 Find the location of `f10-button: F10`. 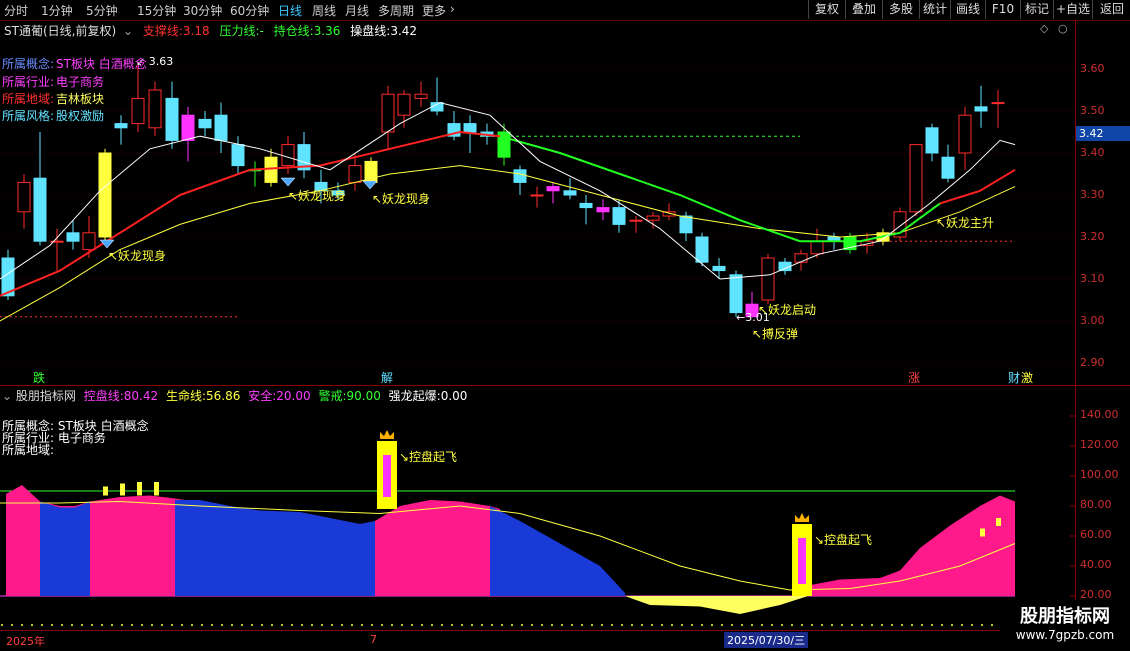

f10-button: F10 is located at coordinates (1002, 9).